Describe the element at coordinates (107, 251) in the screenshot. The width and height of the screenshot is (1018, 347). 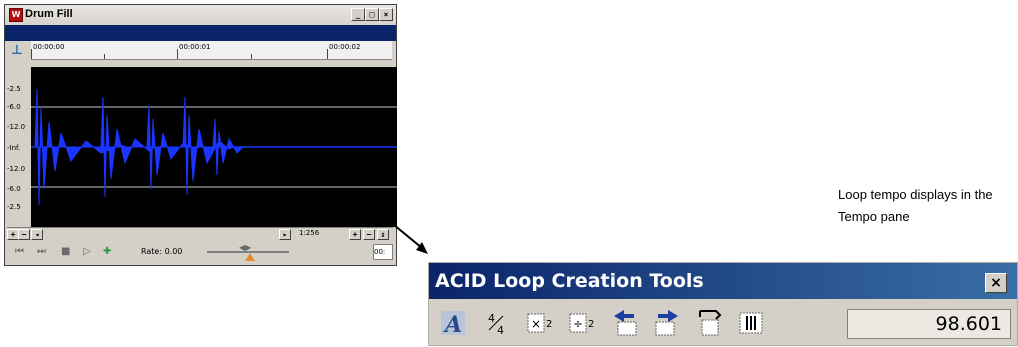
I see `play-plus-icon: ✚` at that location.